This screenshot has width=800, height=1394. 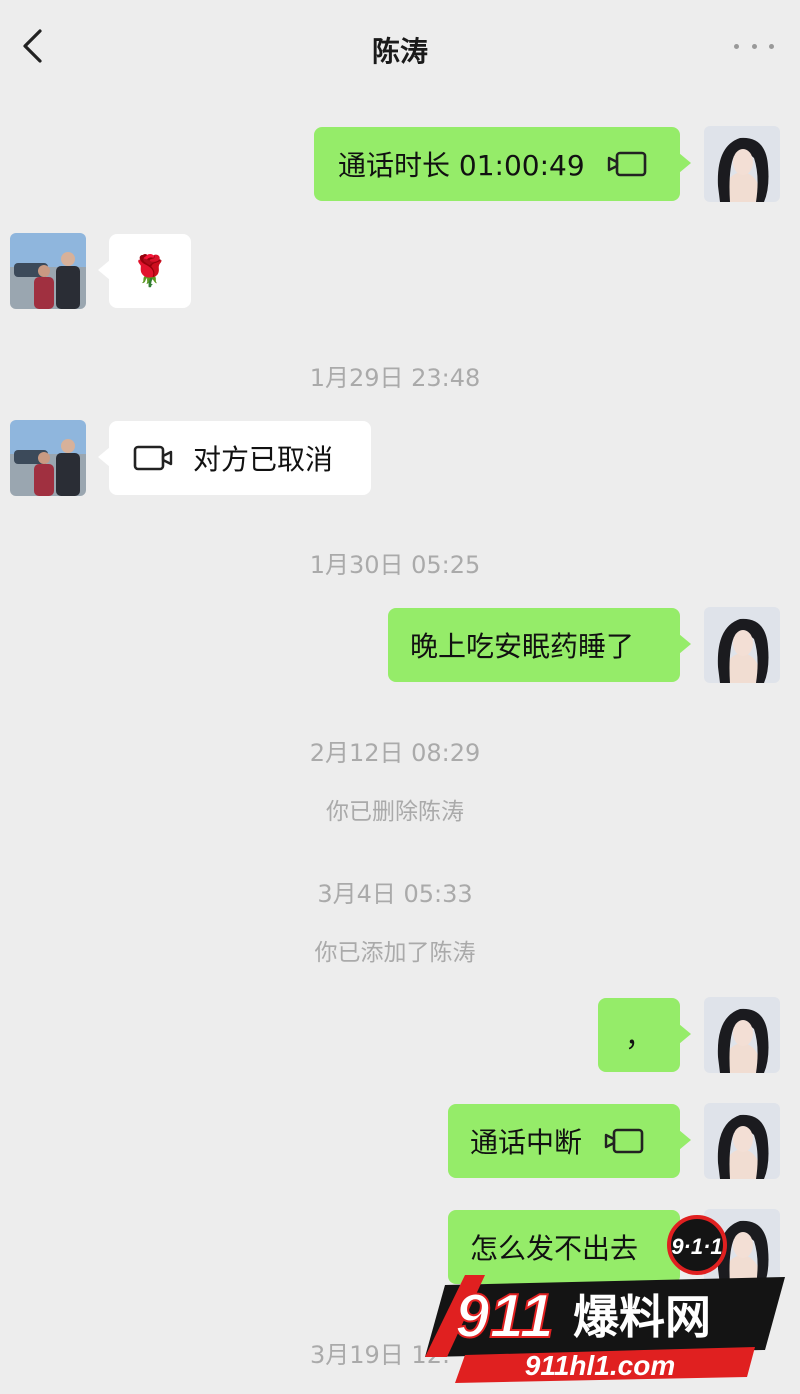 What do you see at coordinates (754, 46) in the screenshot?
I see `more-button` at bounding box center [754, 46].